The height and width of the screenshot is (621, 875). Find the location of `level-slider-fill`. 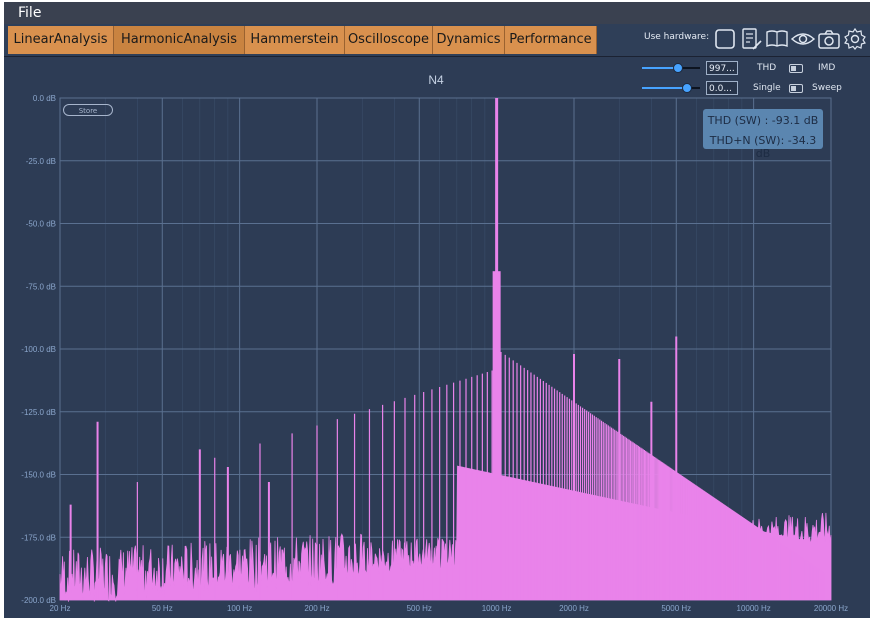

level-slider-fill is located at coordinates (665, 88).